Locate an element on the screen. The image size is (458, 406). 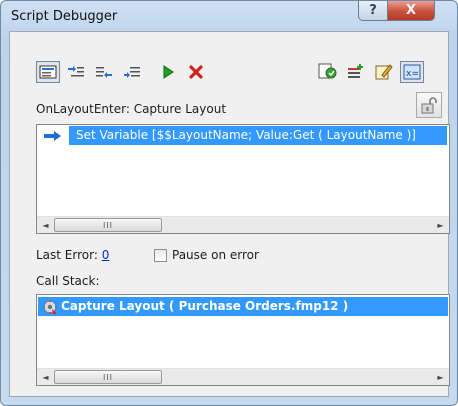
data-viewer-icon: x= is located at coordinates (412, 72).